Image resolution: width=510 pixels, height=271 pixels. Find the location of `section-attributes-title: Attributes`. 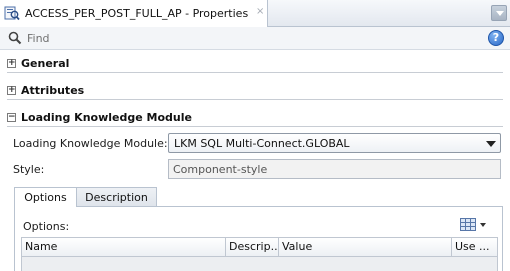

section-attributes-title: Attributes is located at coordinates (52, 90).